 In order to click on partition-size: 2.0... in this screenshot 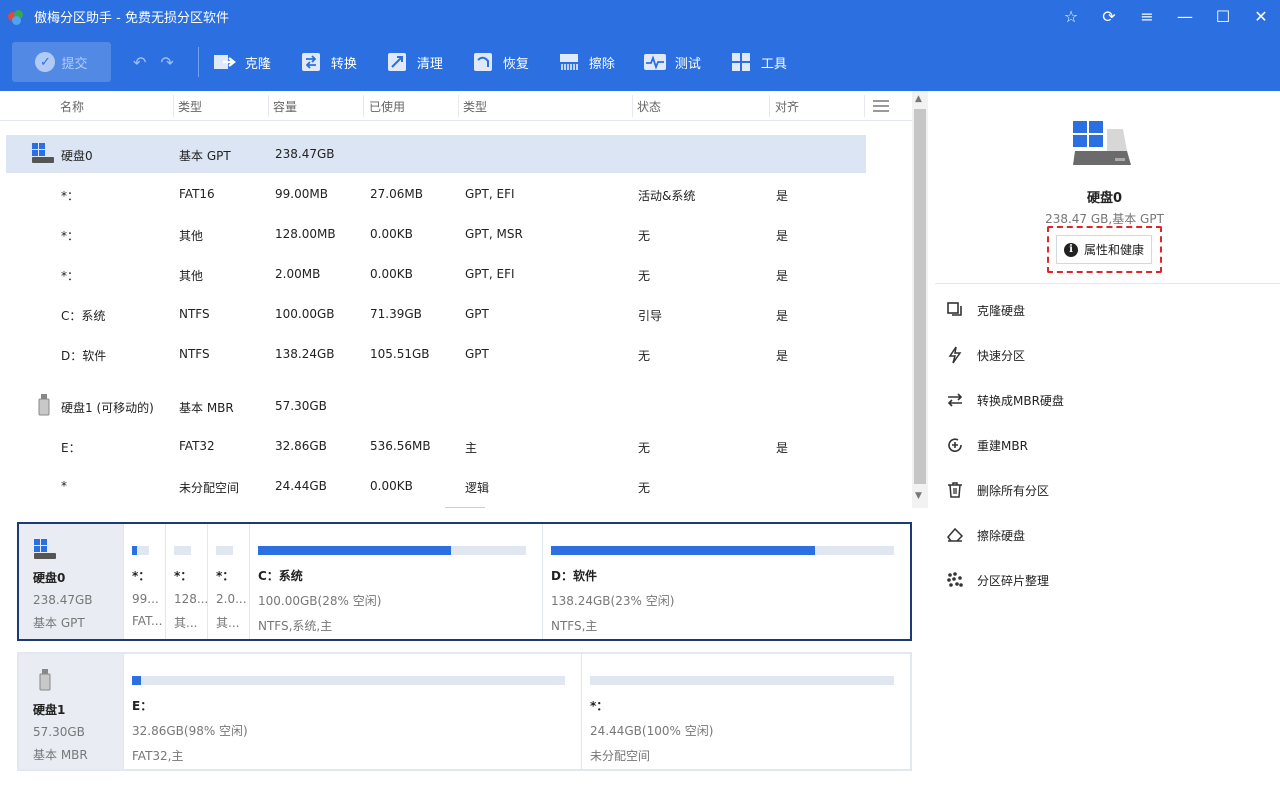, I will do `click(231, 599)`.